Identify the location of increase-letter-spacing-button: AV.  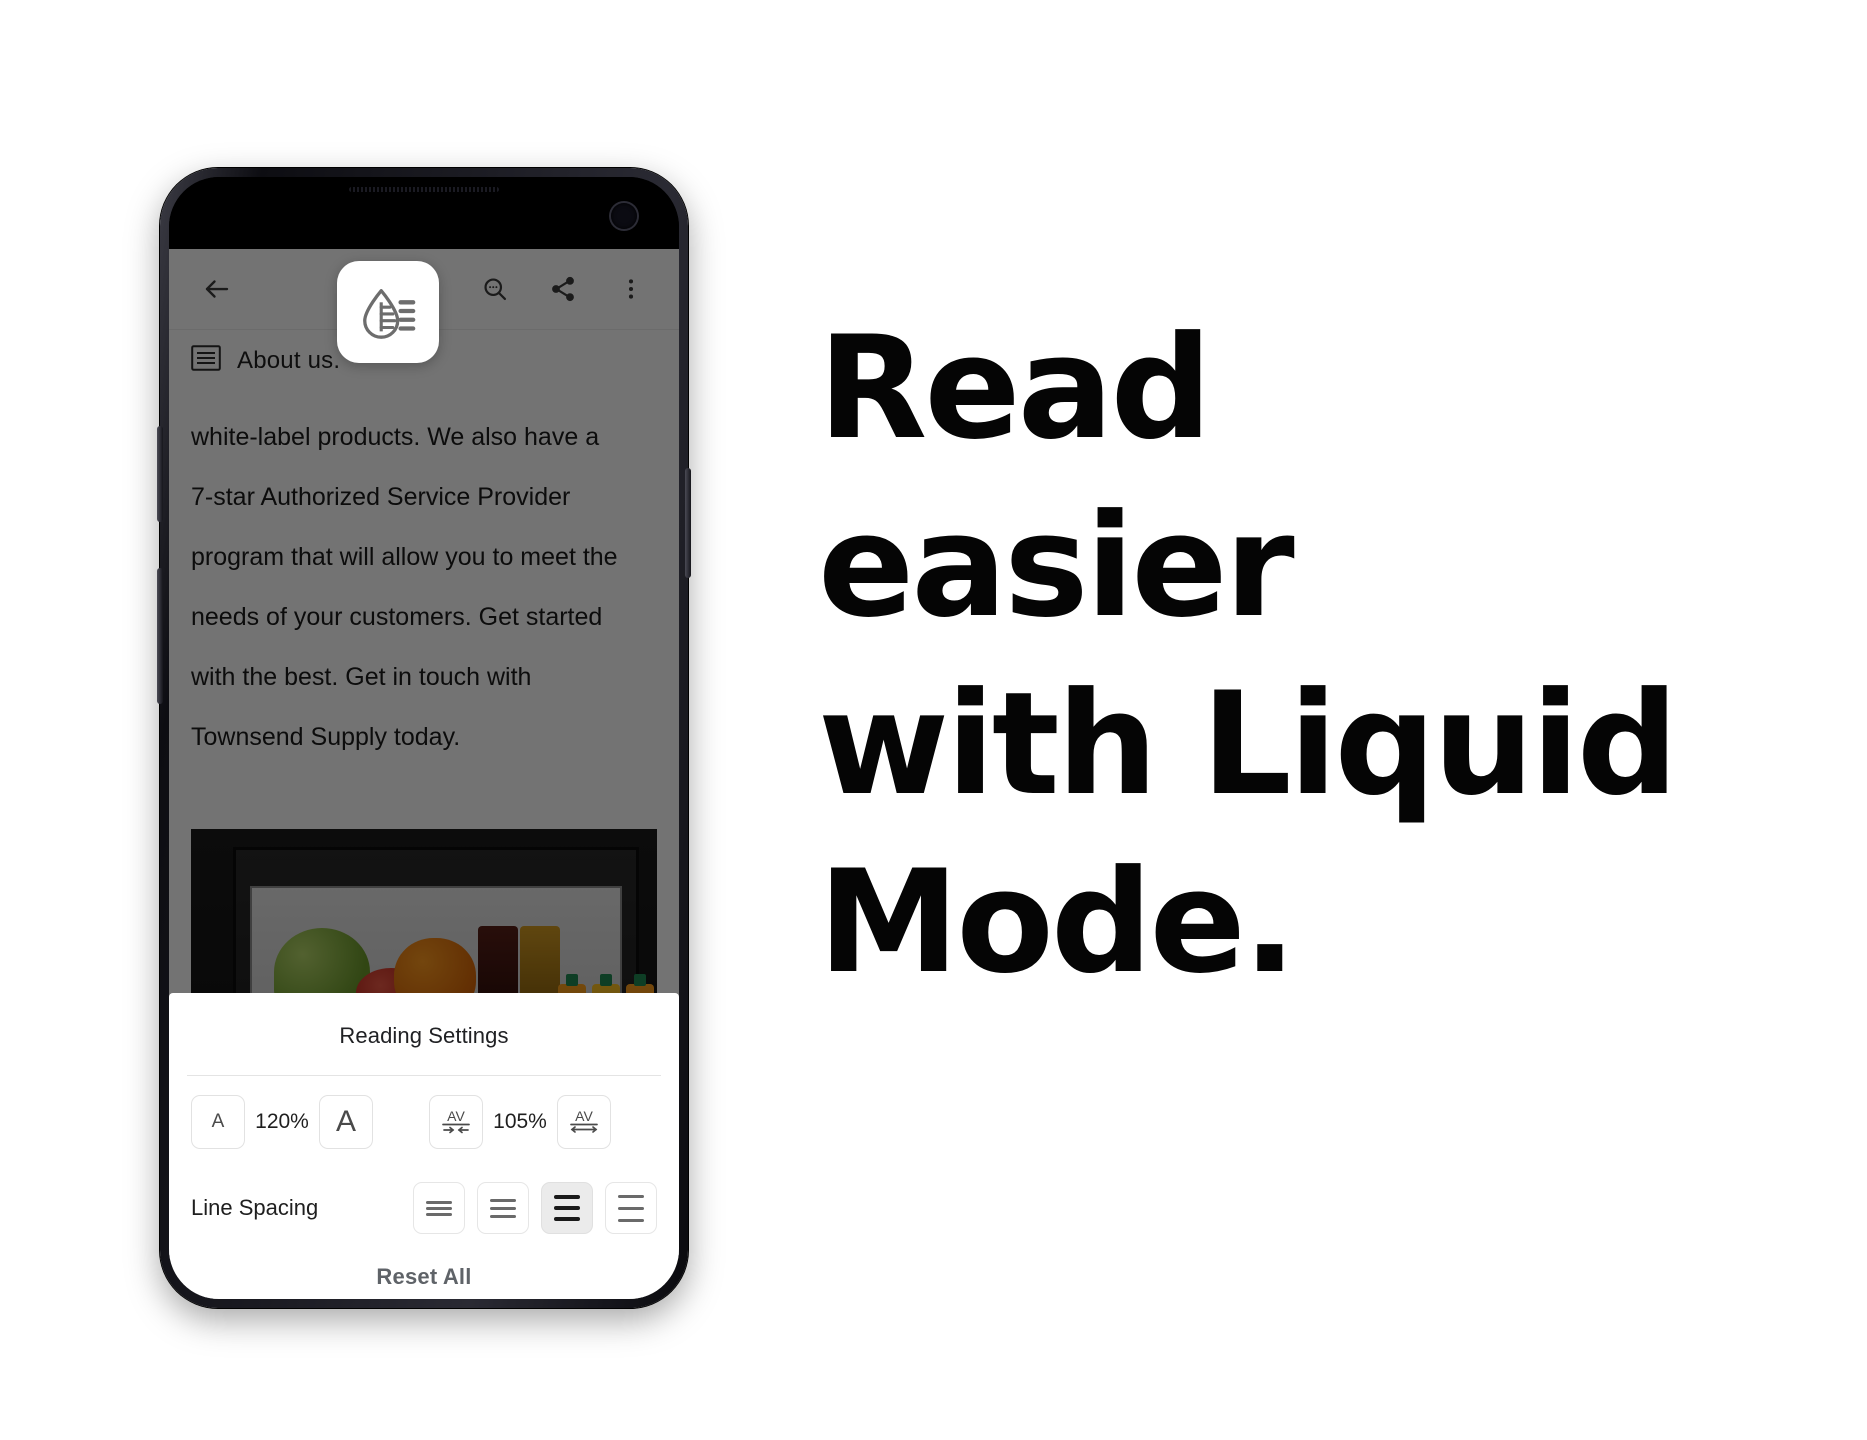
(584, 1122).